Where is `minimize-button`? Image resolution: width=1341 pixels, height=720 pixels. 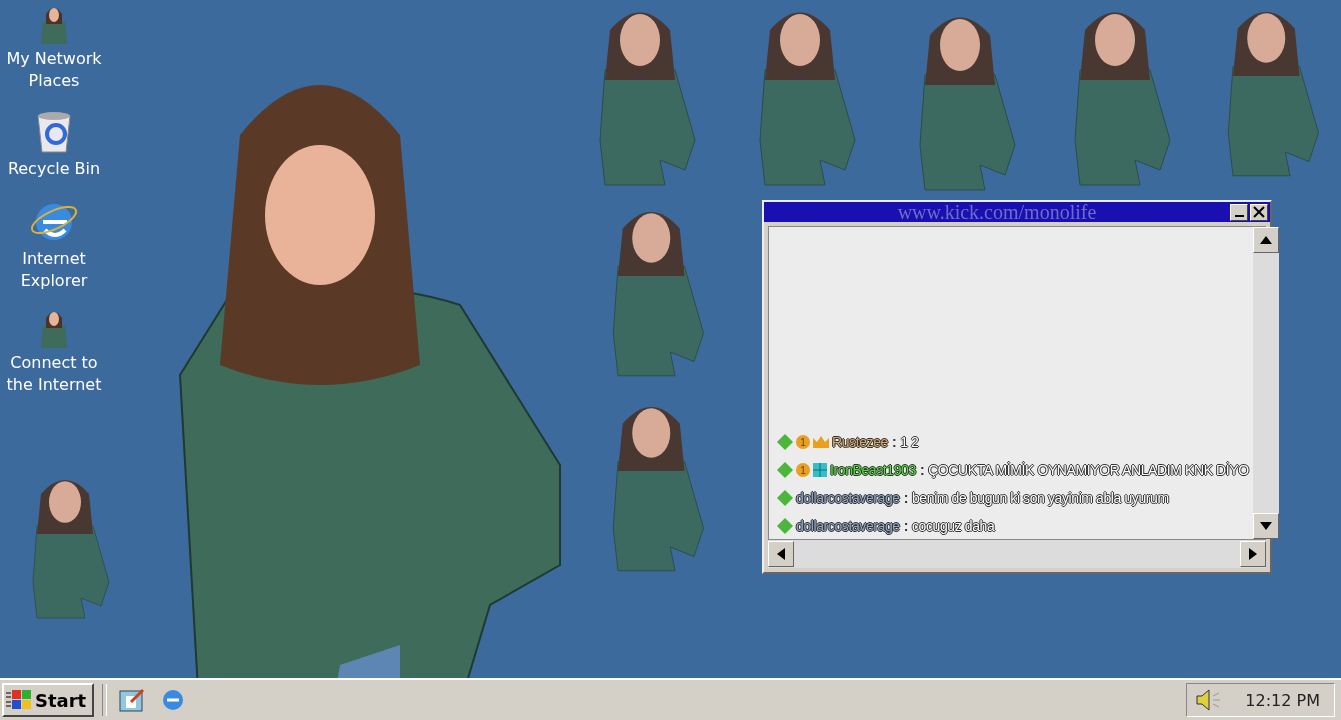 minimize-button is located at coordinates (1239, 212).